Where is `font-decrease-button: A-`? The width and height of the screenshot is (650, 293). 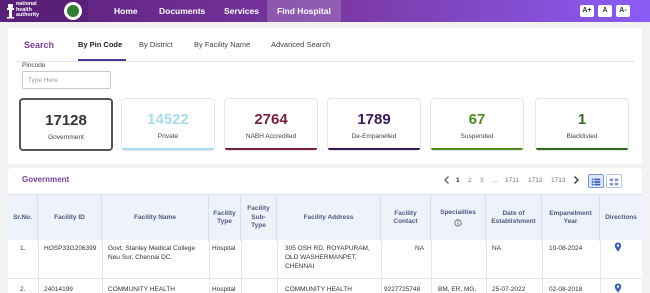 font-decrease-button: A- is located at coordinates (623, 11).